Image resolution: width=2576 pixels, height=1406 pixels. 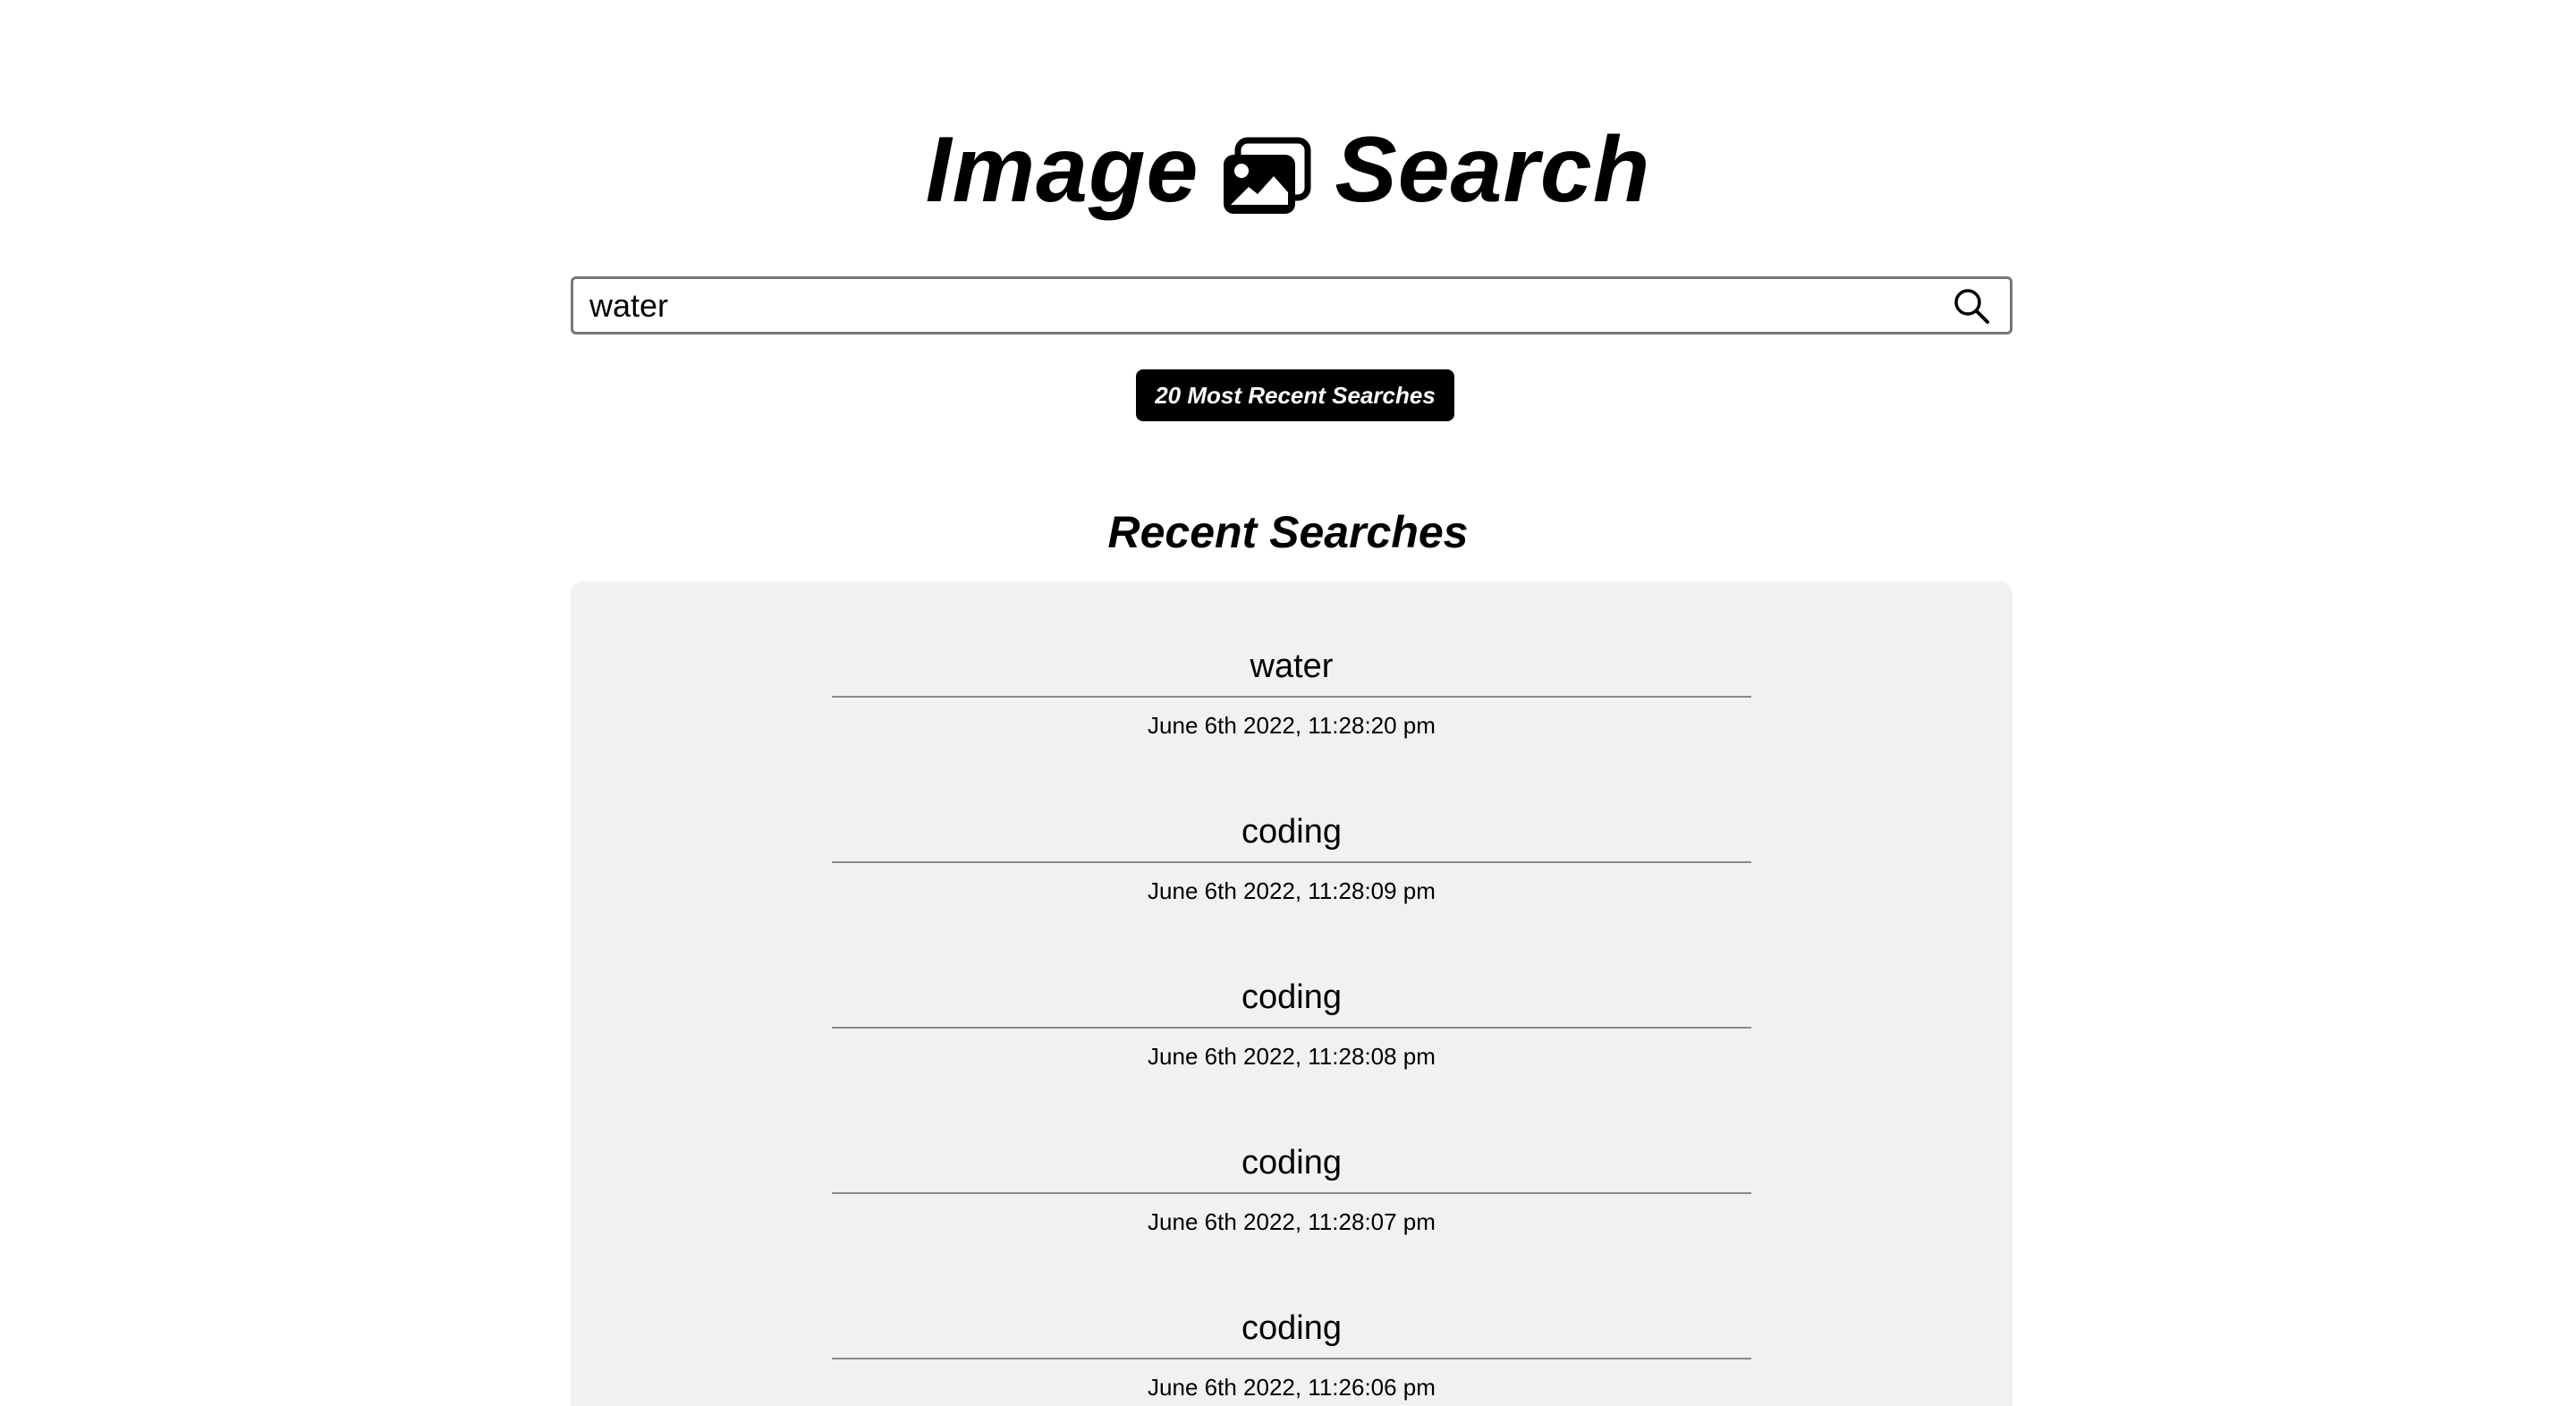 What do you see at coordinates (1266, 168) in the screenshot?
I see `images-icon` at bounding box center [1266, 168].